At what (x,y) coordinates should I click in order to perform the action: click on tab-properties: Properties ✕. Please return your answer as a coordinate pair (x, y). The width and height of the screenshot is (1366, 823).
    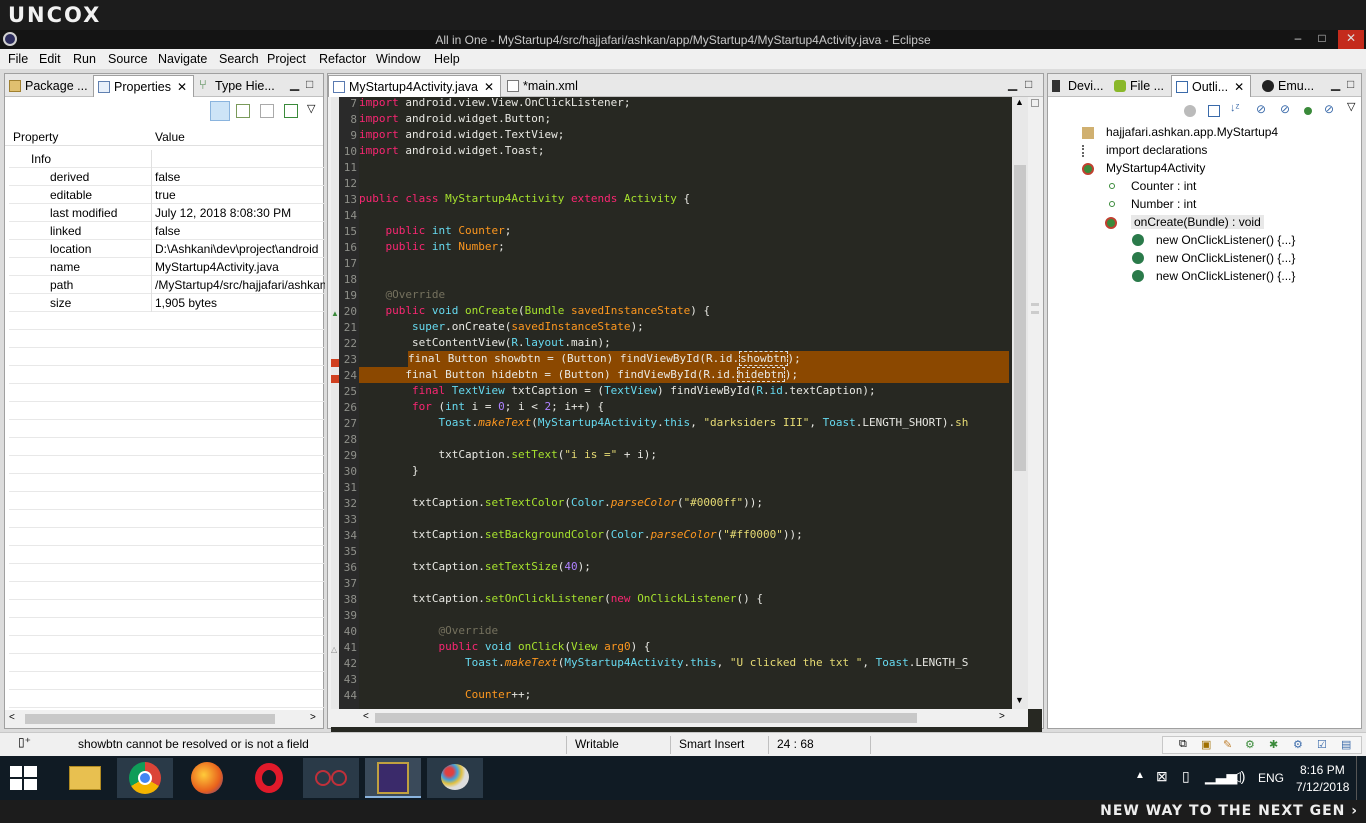
    Looking at the image, I should click on (144, 86).